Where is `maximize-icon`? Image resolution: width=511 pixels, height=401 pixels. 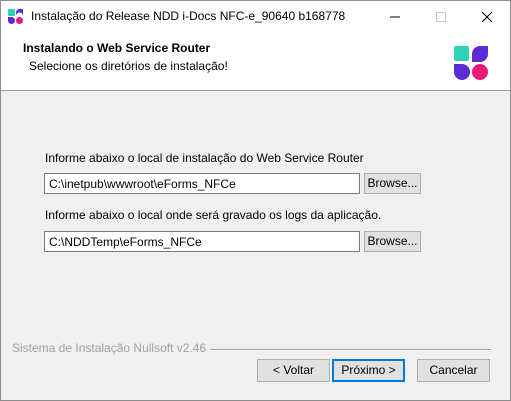 maximize-icon is located at coordinates (441, 16).